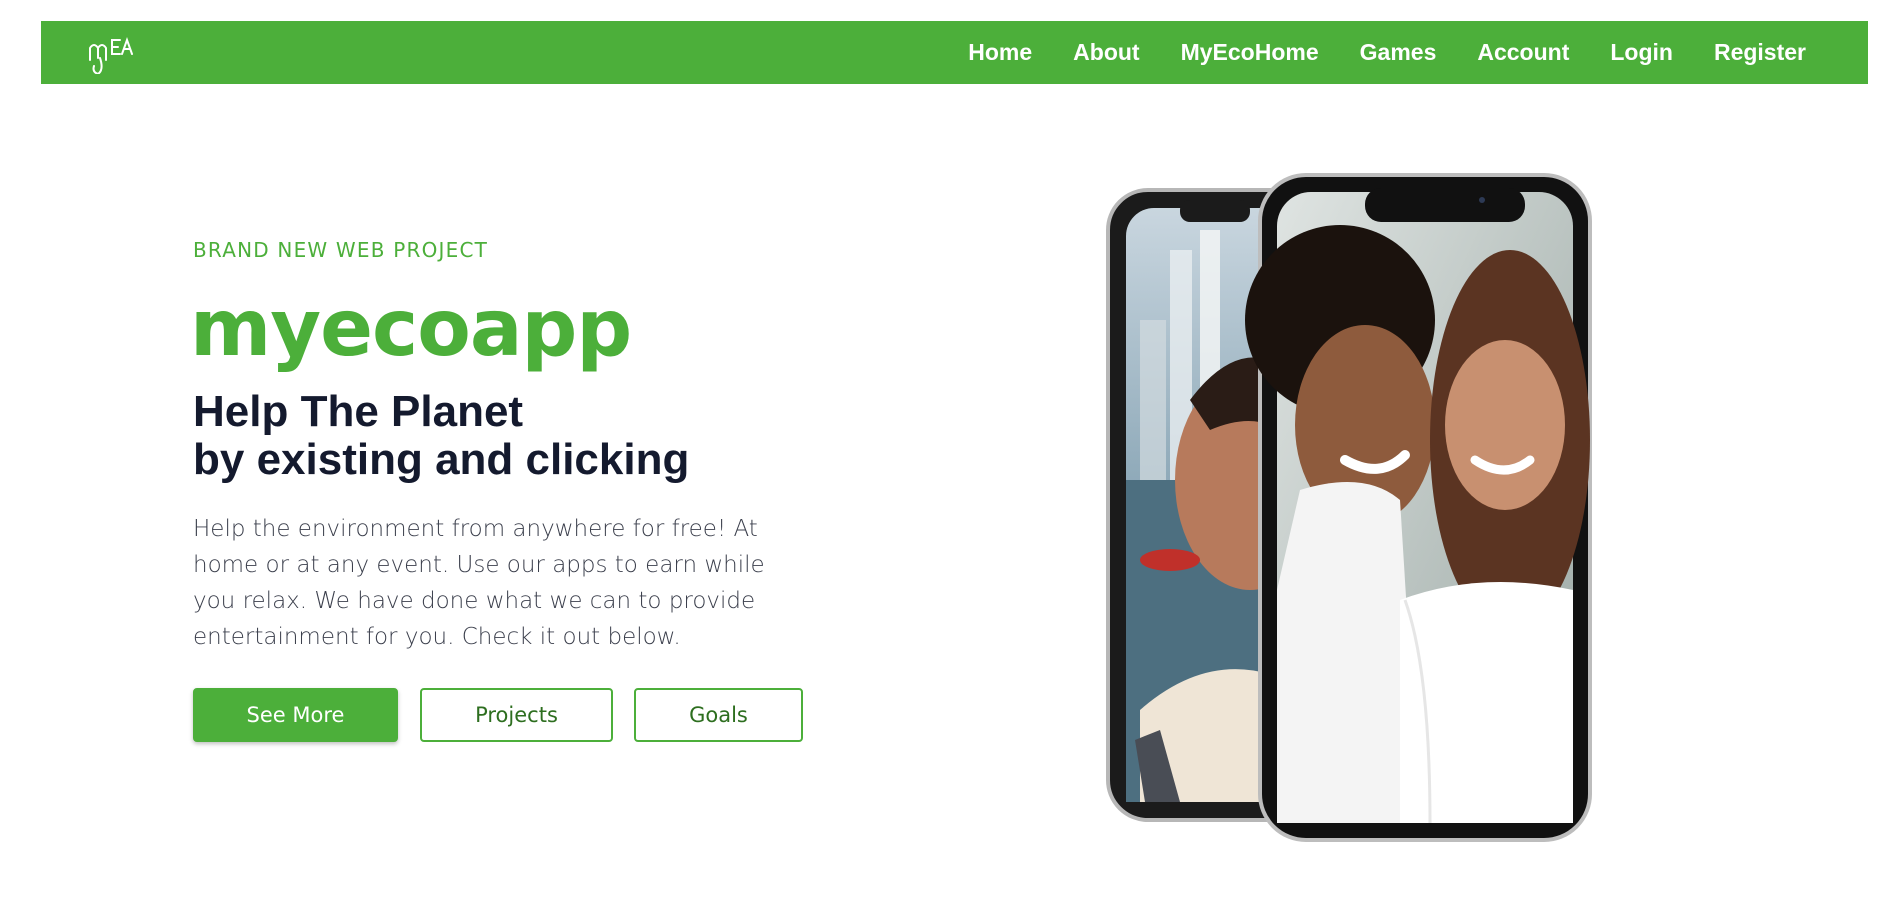 The width and height of the screenshot is (1890, 901). Describe the element at coordinates (1641, 52) in the screenshot. I see `nav-login: Login` at that location.